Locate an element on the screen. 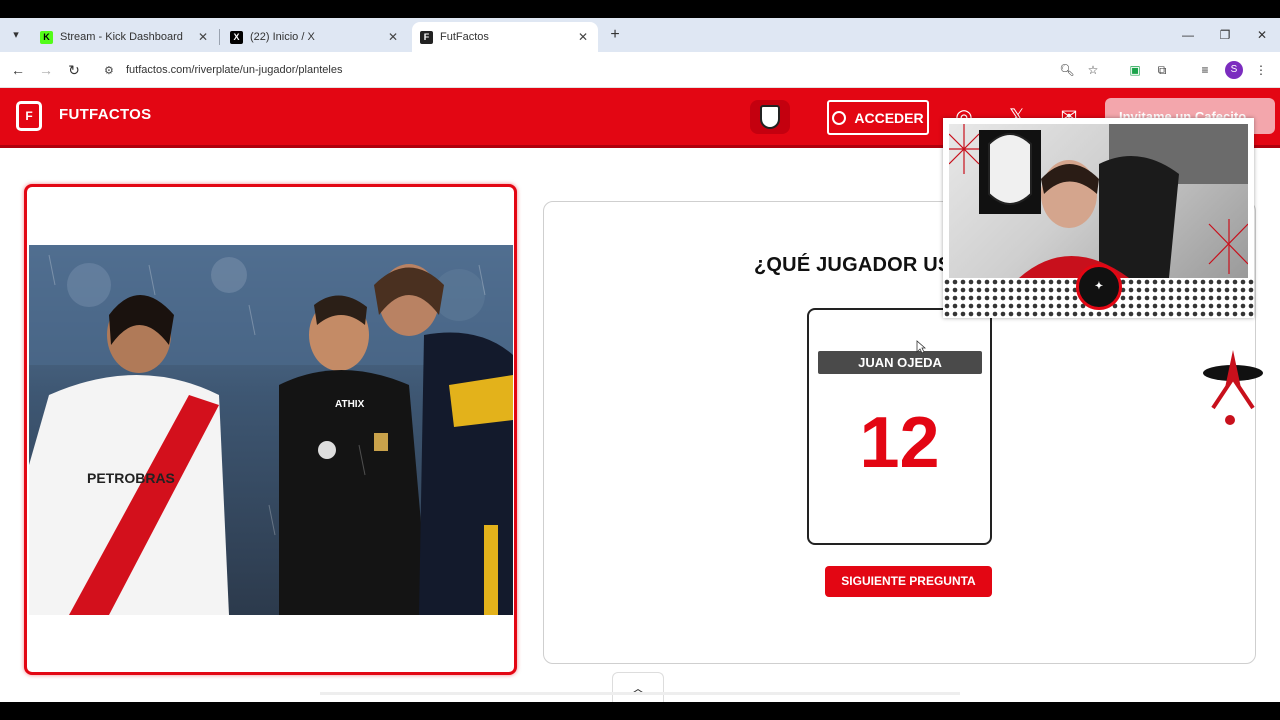  webcam-scene is located at coordinates (1098, 201).